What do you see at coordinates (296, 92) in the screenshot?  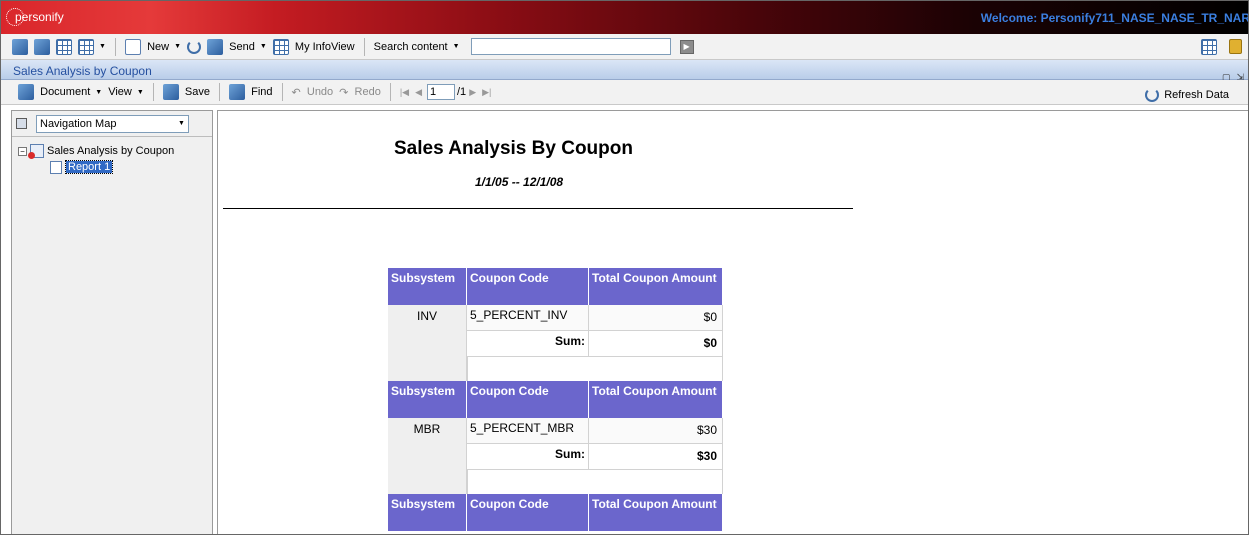 I see `undo-icon: ↶` at bounding box center [296, 92].